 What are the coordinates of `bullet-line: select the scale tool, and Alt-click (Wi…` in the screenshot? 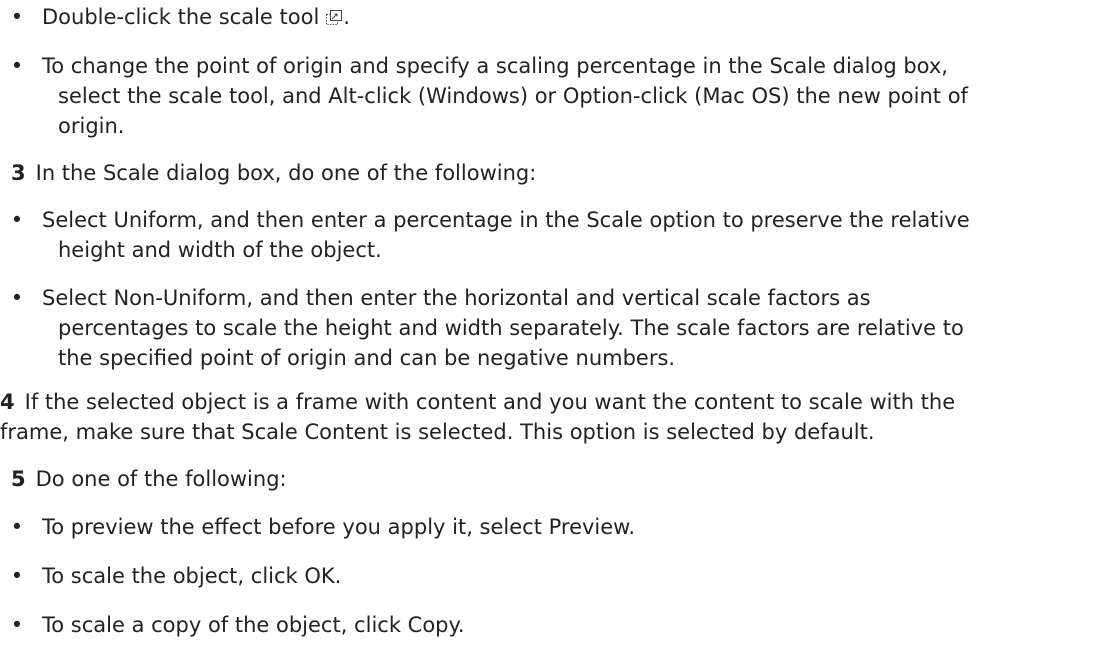 It's located at (513, 96).